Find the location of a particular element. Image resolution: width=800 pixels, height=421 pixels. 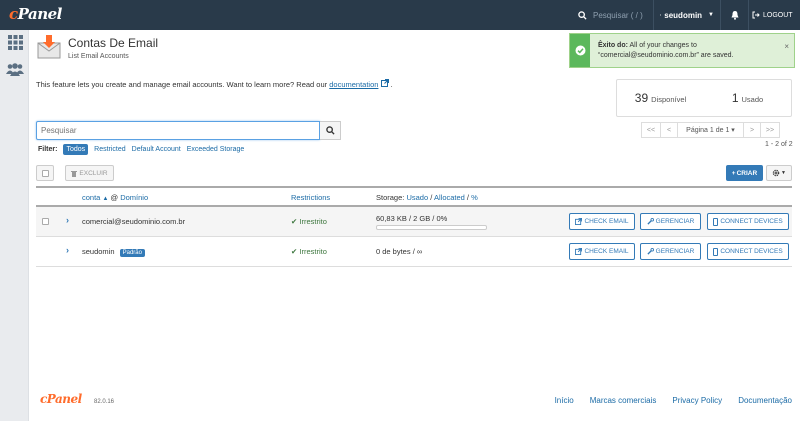

first-page-button: << is located at coordinates (651, 130).